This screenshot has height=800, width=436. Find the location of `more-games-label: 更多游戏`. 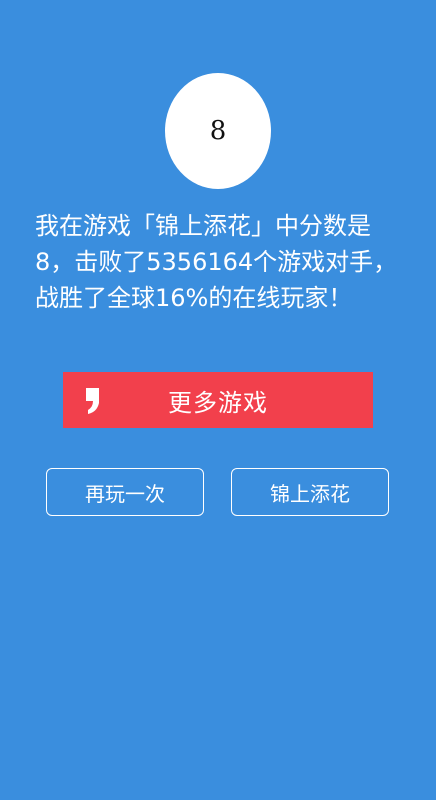

more-games-label: 更多游戏 is located at coordinates (218, 402).